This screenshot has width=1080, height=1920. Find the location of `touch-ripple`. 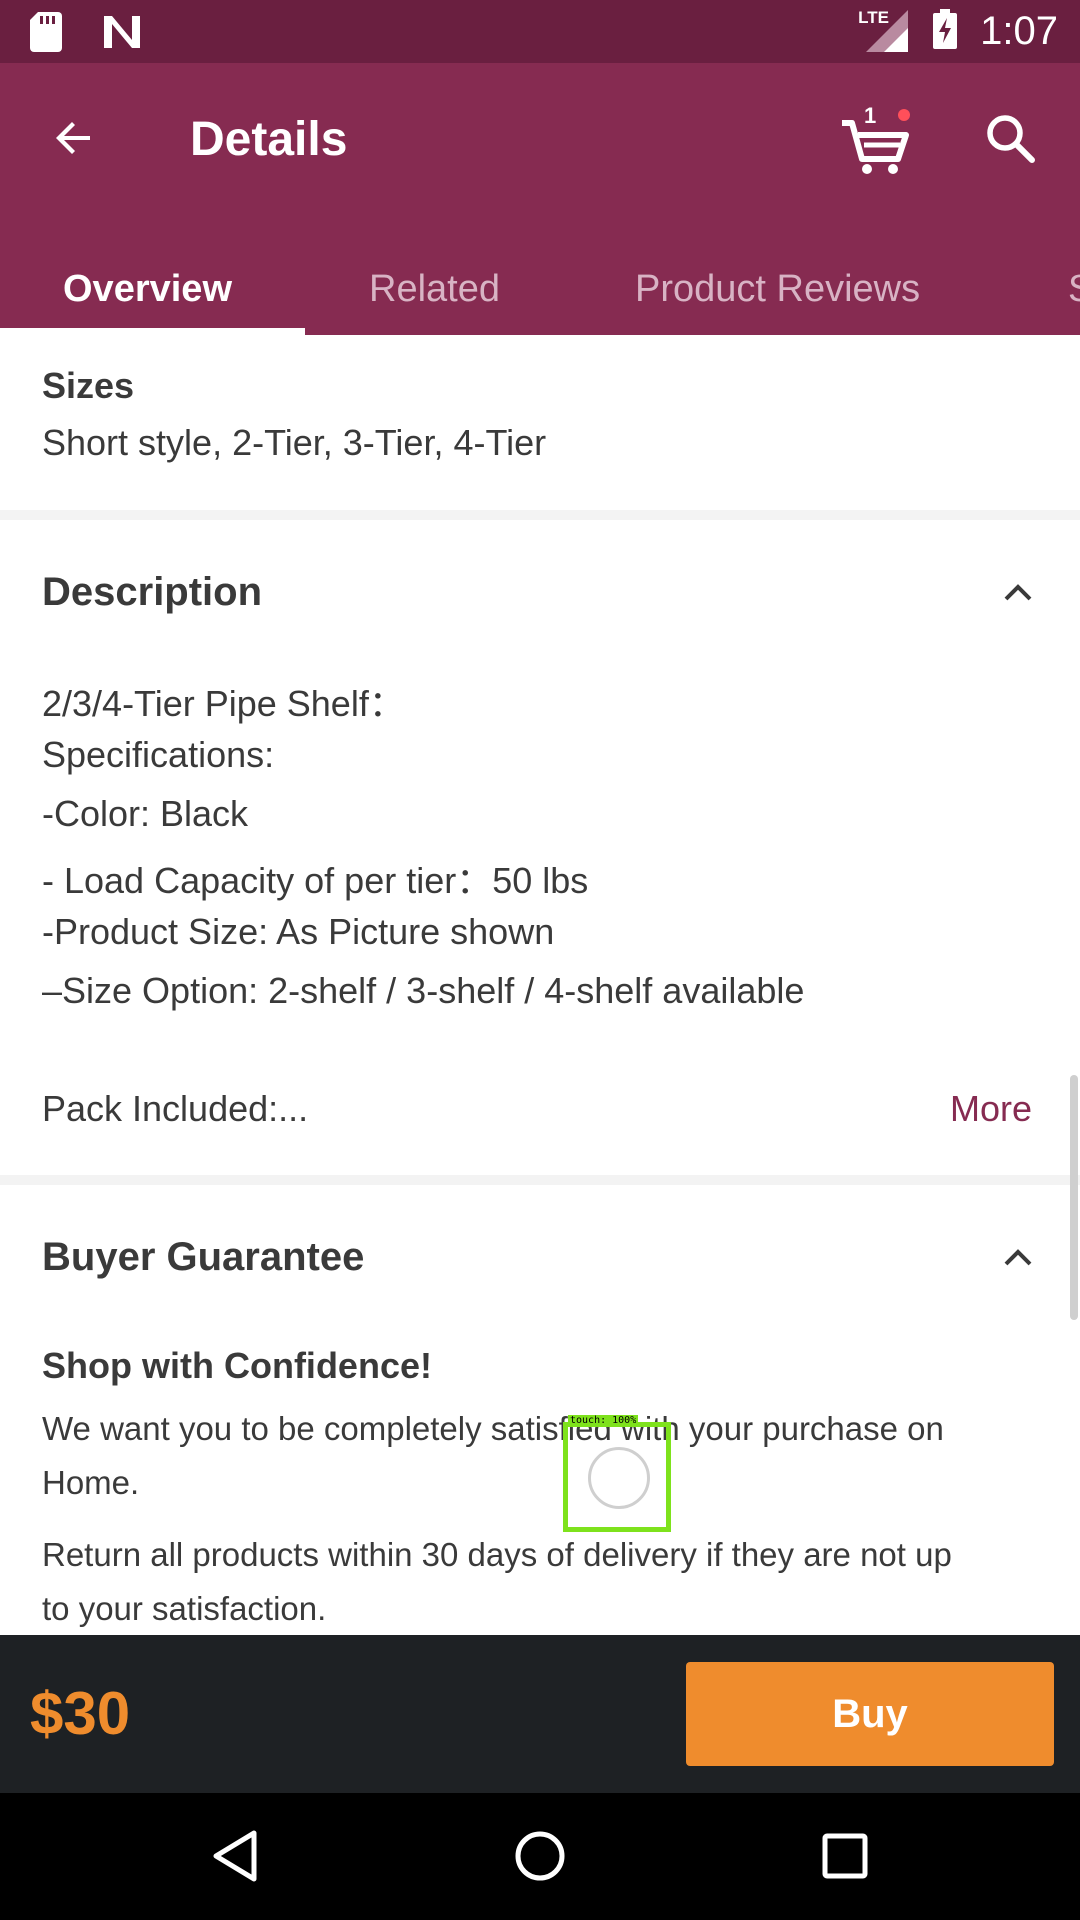

touch-ripple is located at coordinates (619, 1478).